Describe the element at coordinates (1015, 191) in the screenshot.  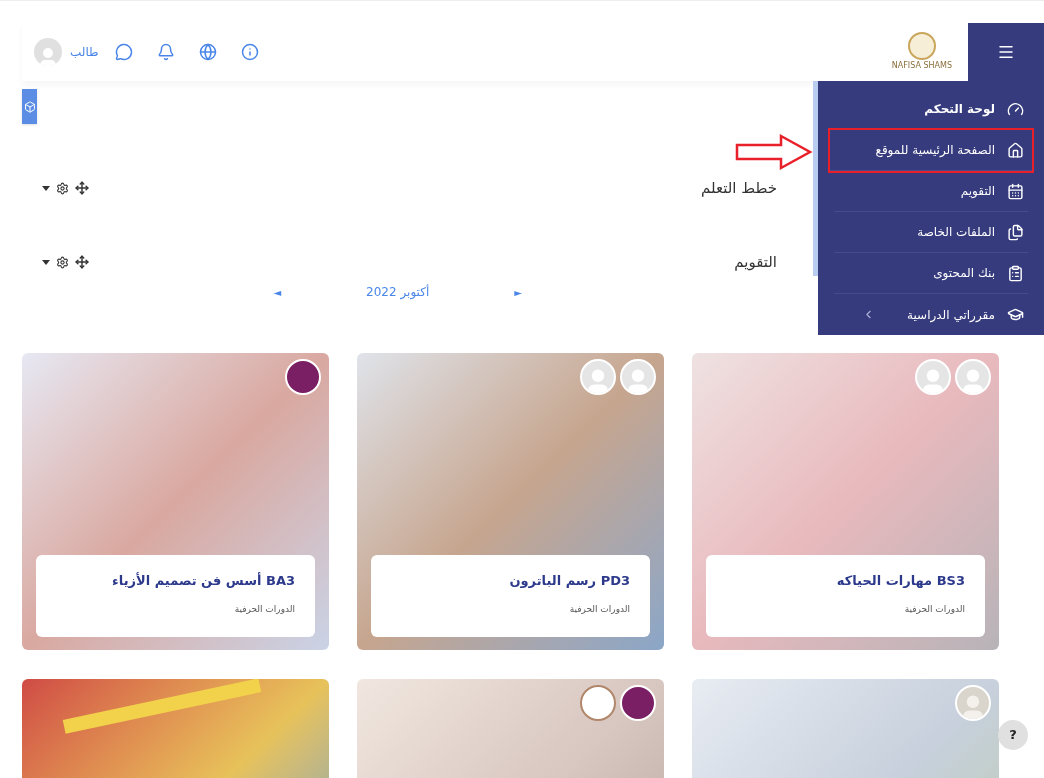
I see `calendar-icon` at that location.